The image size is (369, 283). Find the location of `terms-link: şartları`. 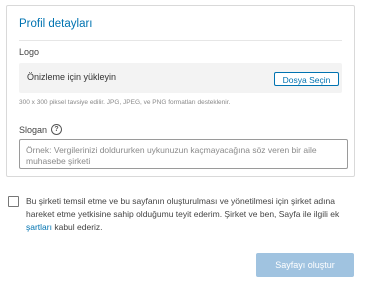

terms-link: şartları is located at coordinates (39, 227).